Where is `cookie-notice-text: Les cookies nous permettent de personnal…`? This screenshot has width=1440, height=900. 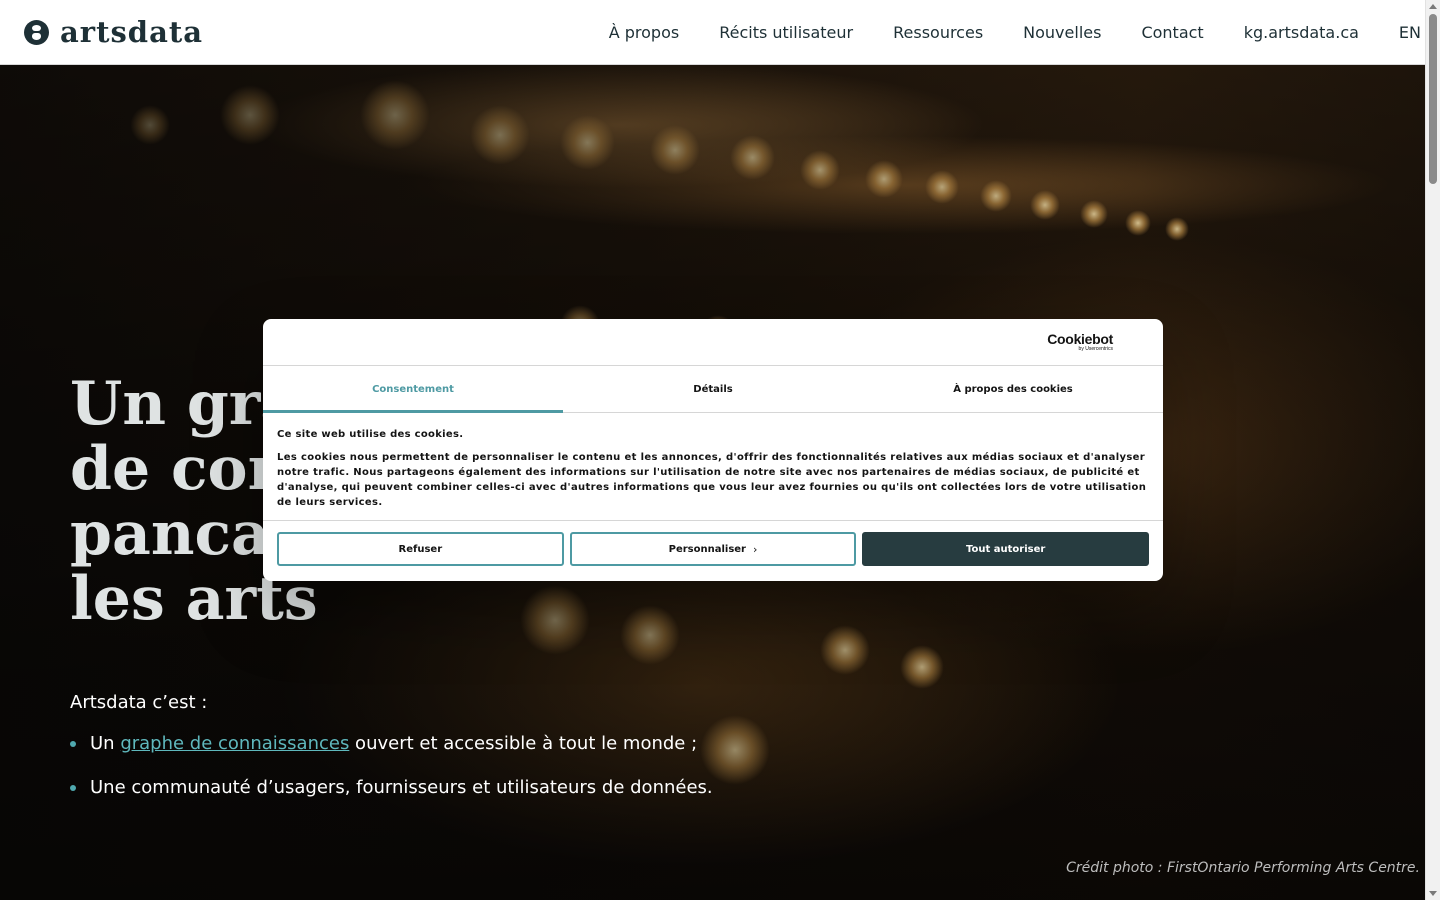 cookie-notice-text: Les cookies nous permettent de personnal… is located at coordinates (712, 480).